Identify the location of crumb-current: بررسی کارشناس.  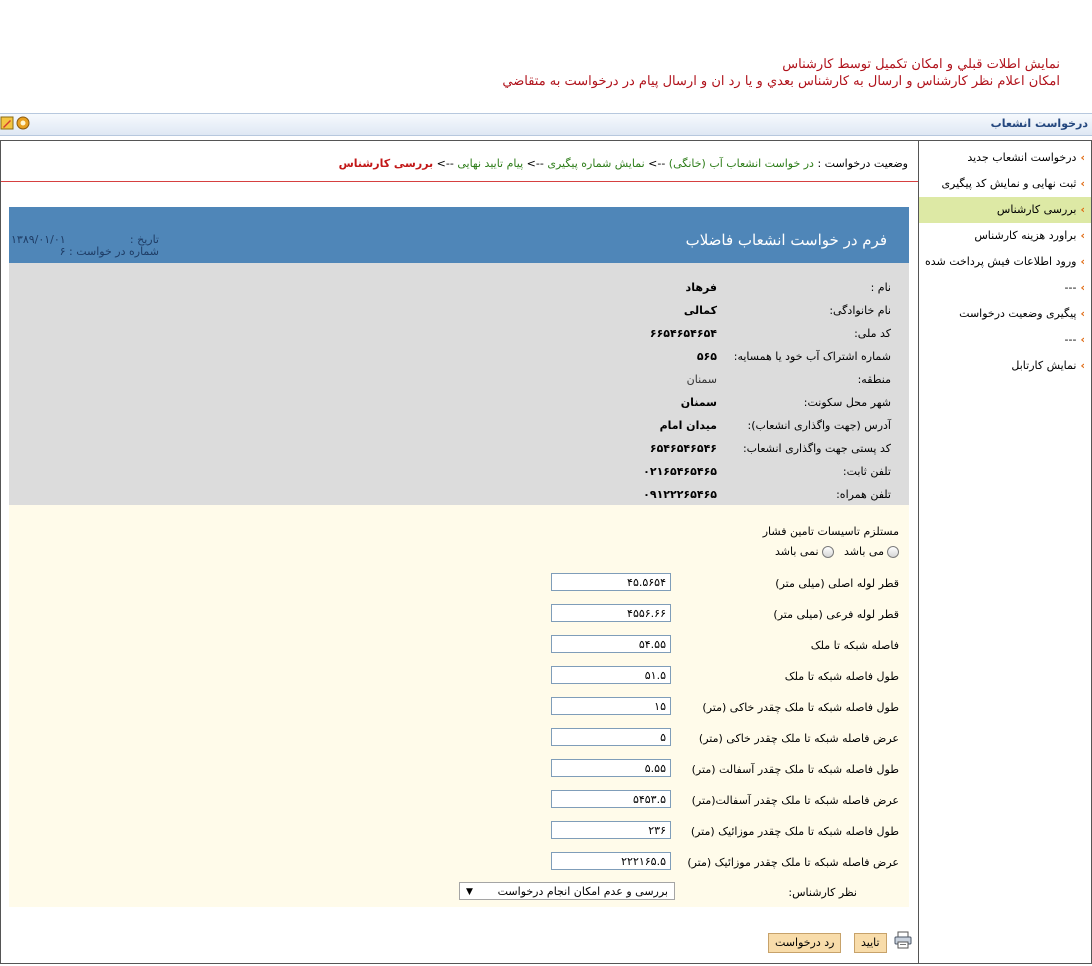
(386, 163).